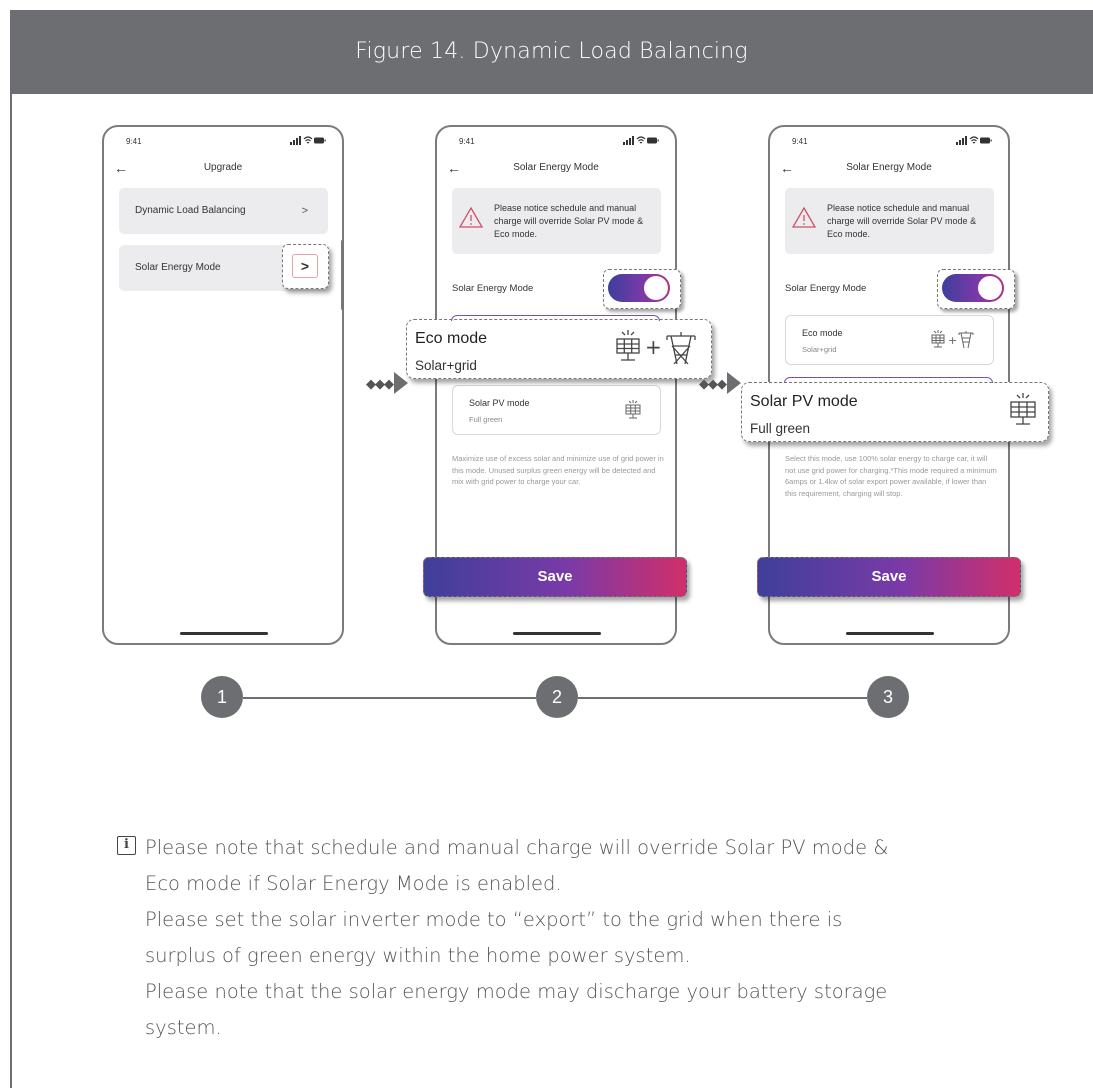  Describe the element at coordinates (888, 380) in the screenshot. I see `solar-pv-box-edge` at that location.